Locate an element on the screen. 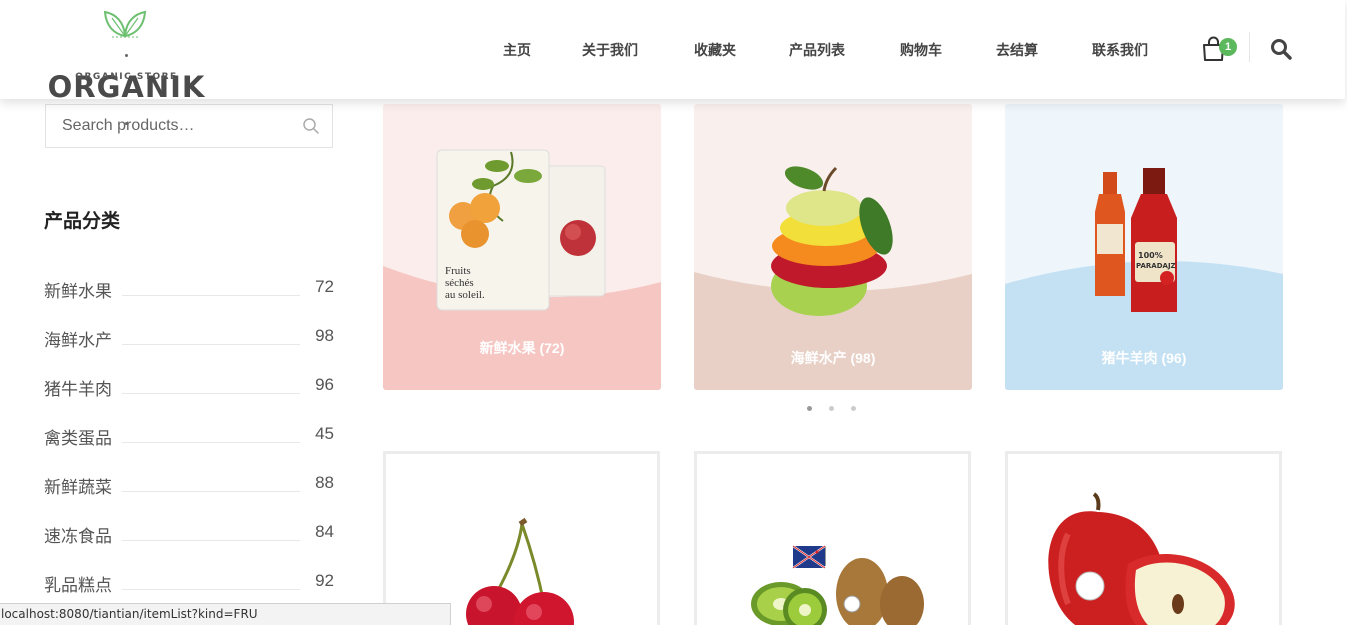 This screenshot has height=625, width=1347. category-item: 海鲜水产 98 is located at coordinates (189, 338).